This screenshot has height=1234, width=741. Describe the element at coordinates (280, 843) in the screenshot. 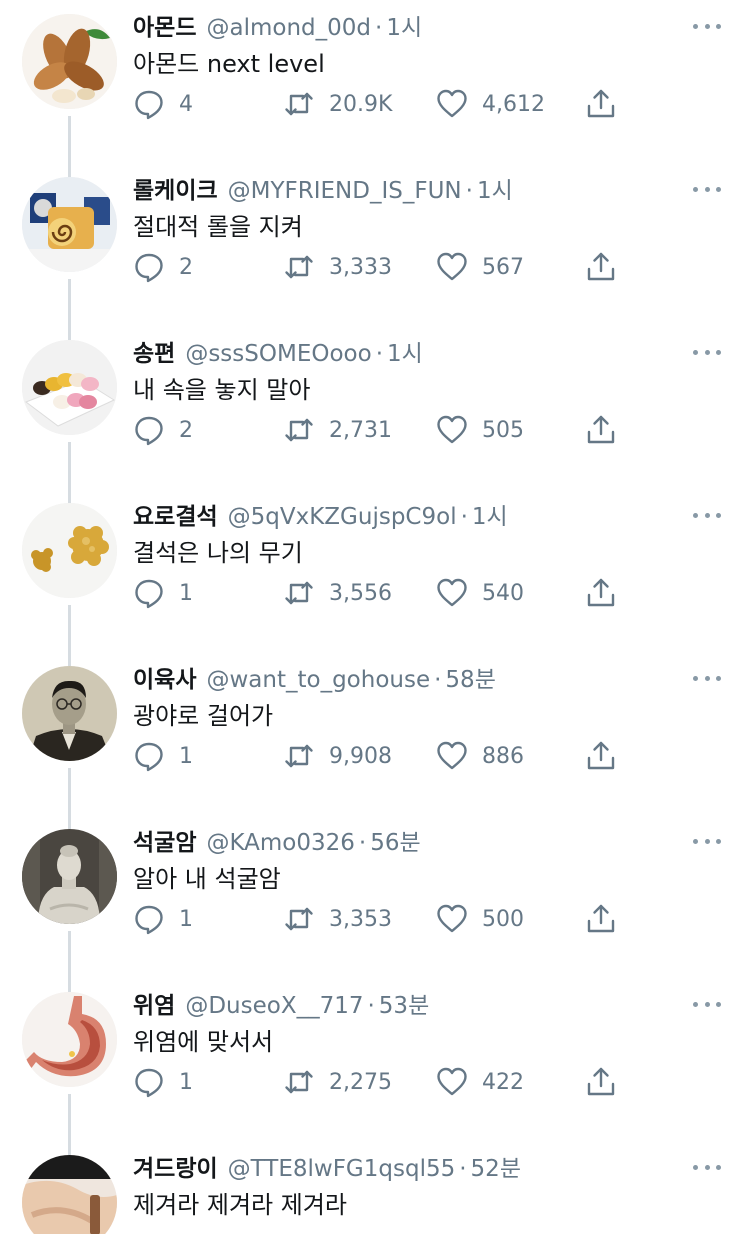

I see `username: @KAmo0326` at that location.